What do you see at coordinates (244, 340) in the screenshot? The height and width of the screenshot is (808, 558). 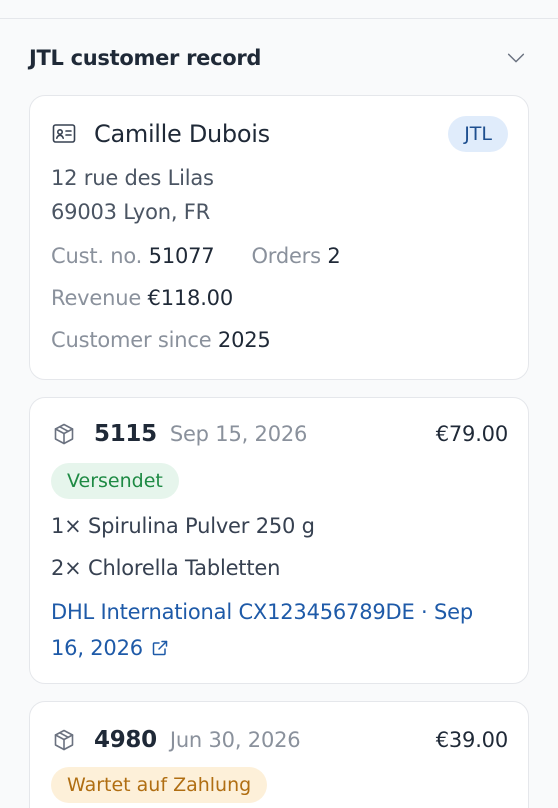 I see `since-value: 2025` at bounding box center [244, 340].